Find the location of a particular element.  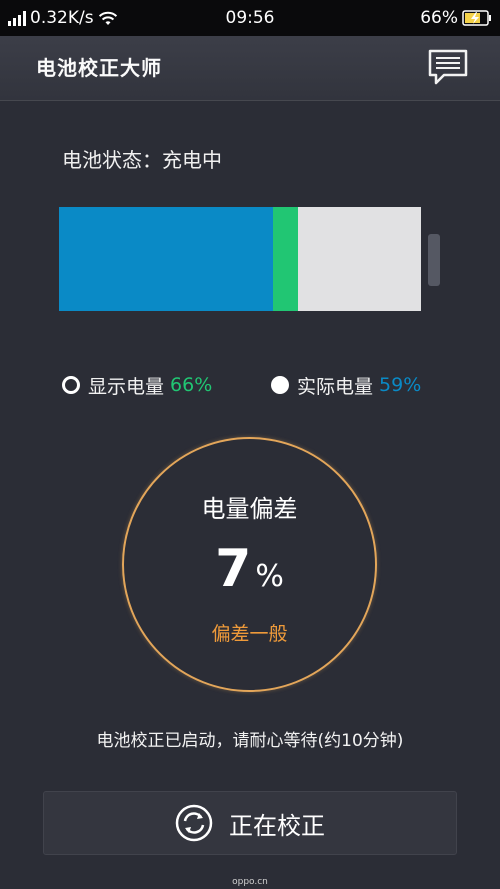

status-right: 66% is located at coordinates (456, 18).